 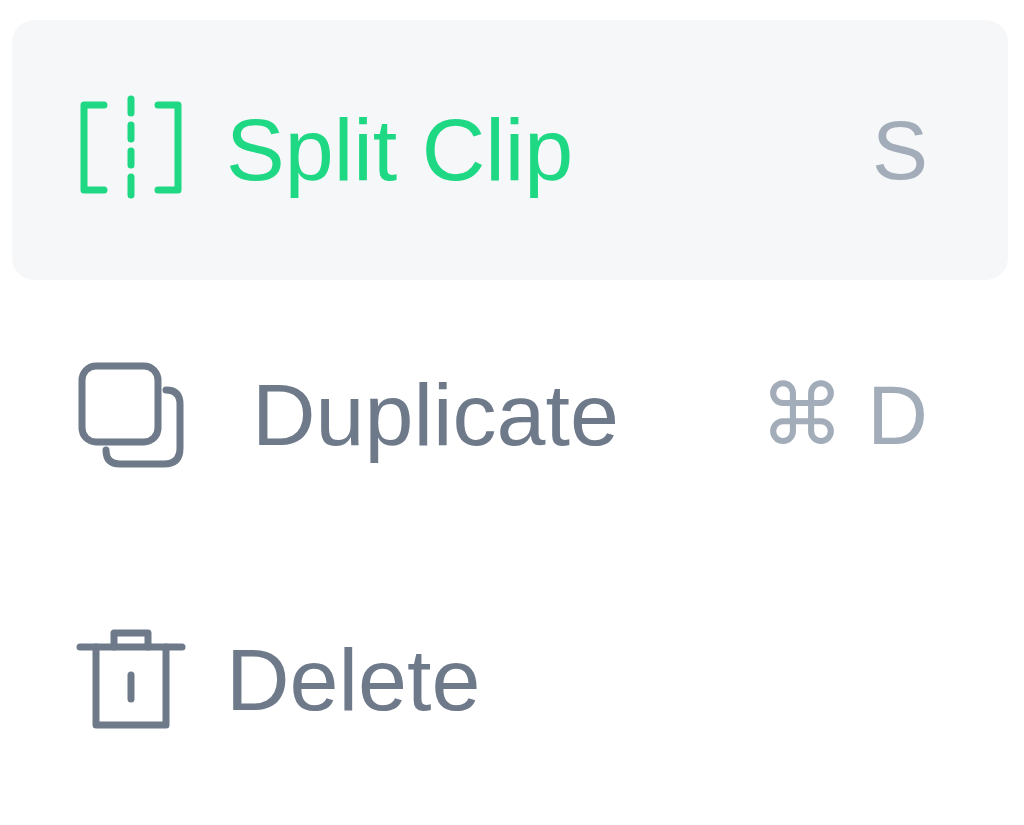 I want to click on shortcut-label: ⌘ D, so click(x=844, y=415).